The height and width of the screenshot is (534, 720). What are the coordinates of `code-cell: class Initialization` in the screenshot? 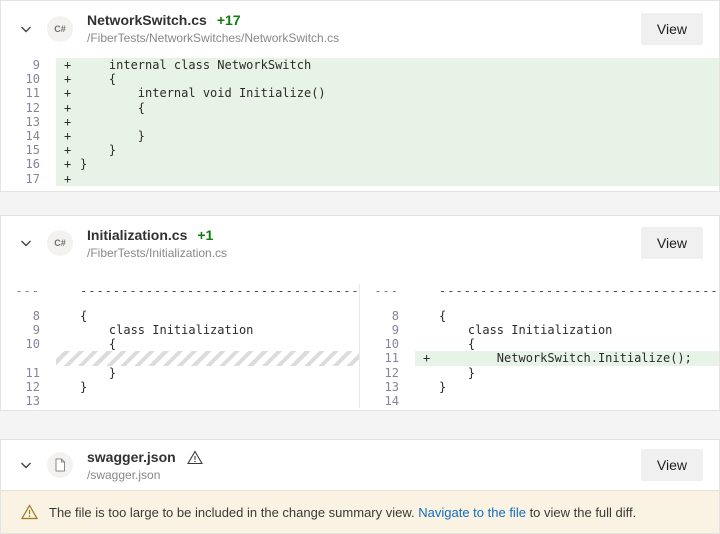 It's located at (207, 330).